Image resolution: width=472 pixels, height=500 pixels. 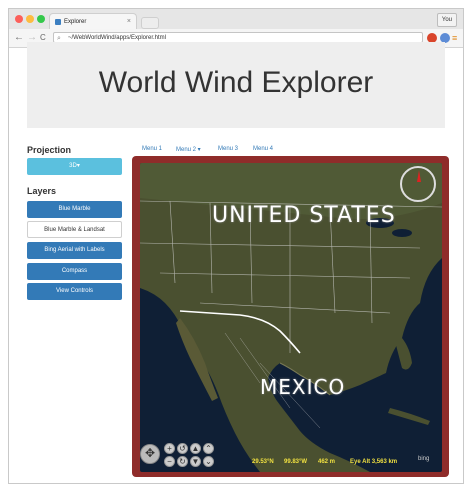 What do you see at coordinates (454, 38) in the screenshot?
I see `menu-icon: ≡` at bounding box center [454, 38].